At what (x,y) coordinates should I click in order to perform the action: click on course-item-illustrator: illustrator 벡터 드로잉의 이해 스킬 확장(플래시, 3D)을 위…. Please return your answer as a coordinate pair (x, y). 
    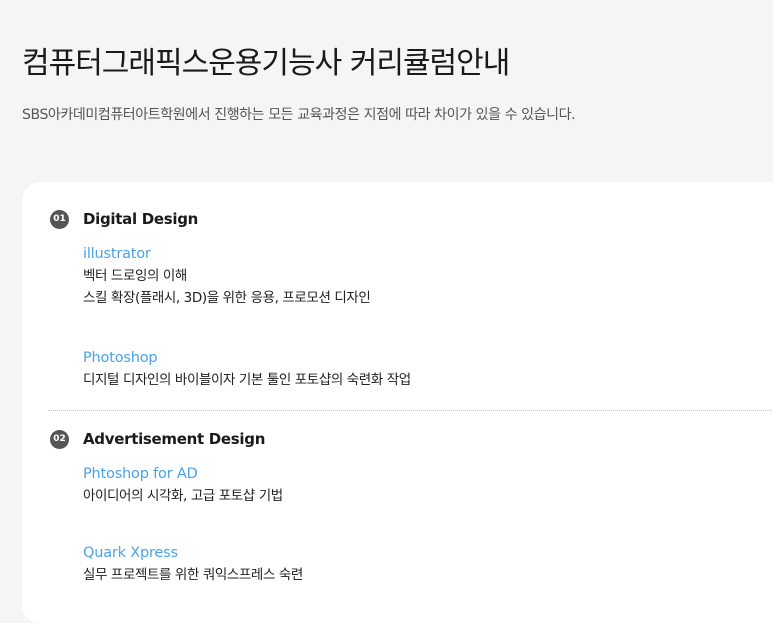
    Looking at the image, I should click on (227, 276).